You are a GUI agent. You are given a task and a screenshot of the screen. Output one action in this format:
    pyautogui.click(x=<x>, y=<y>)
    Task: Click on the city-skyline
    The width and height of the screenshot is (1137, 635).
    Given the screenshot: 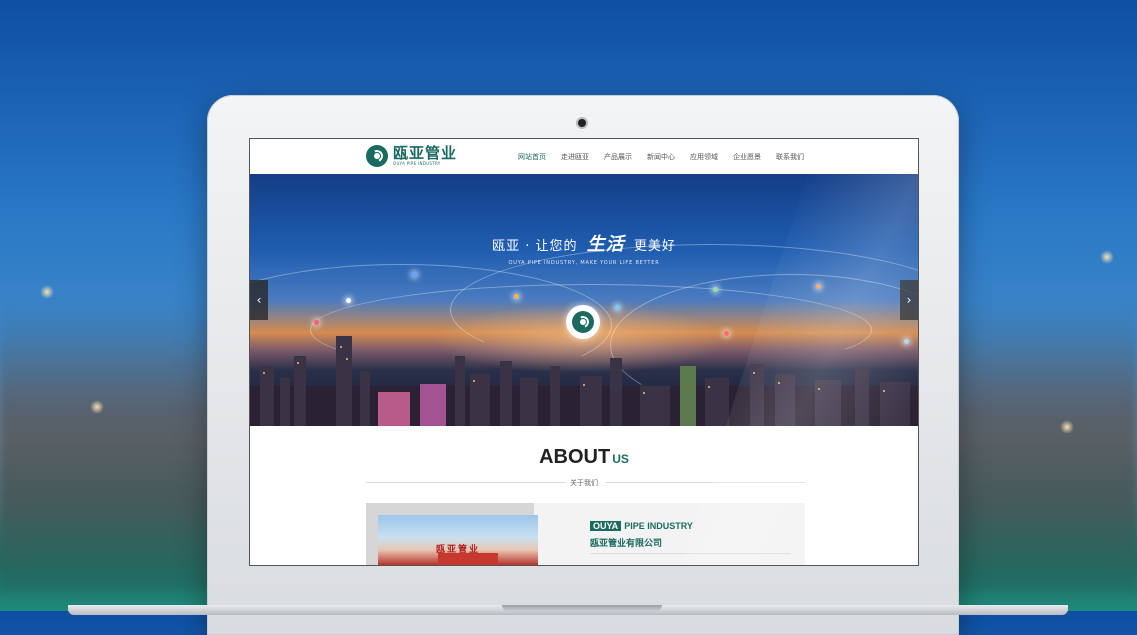 What is the action you would take?
    pyautogui.click(x=584, y=381)
    